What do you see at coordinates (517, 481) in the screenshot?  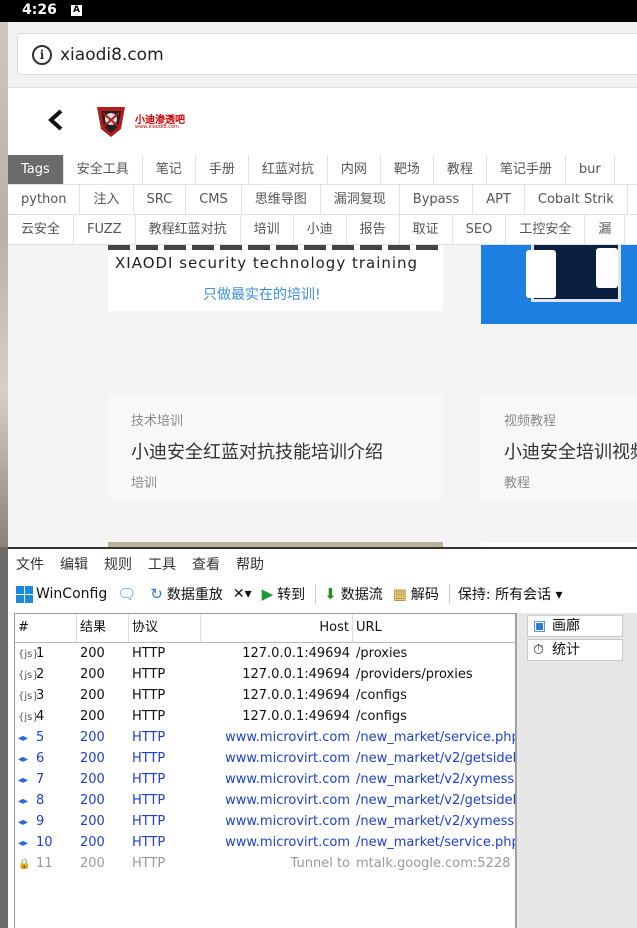 I see `card-tag: 教程` at bounding box center [517, 481].